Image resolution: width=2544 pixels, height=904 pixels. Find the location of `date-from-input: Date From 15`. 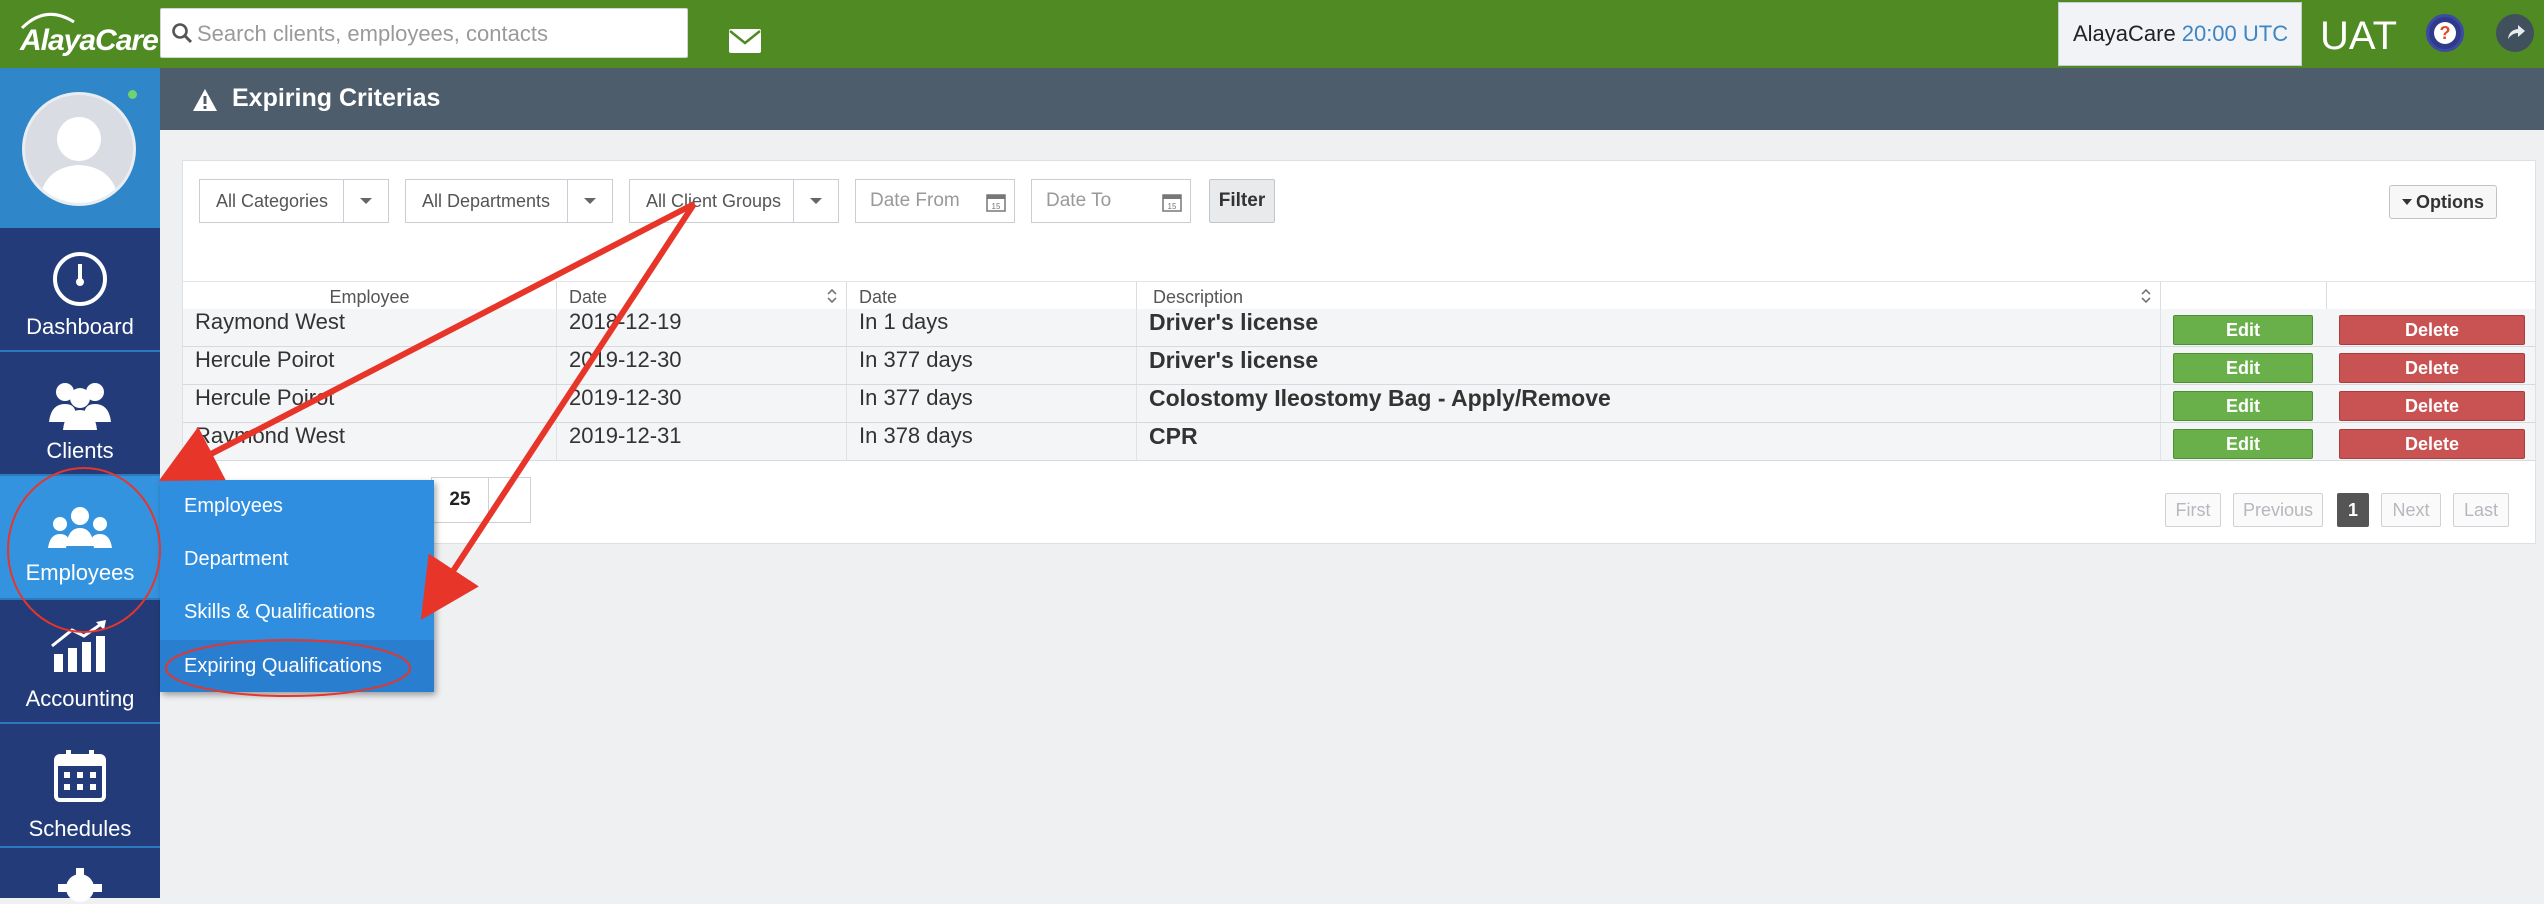

date-from-input: Date From 15 is located at coordinates (935, 201).